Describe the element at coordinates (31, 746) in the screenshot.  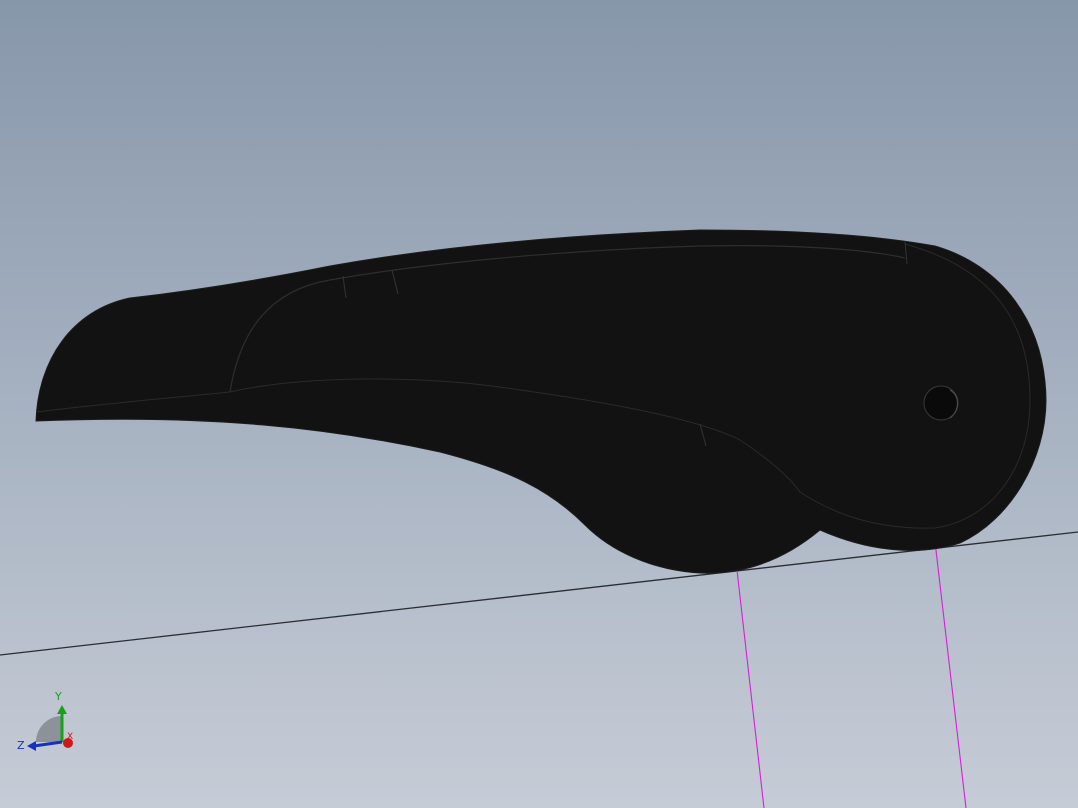
I see `z-axis-arrowhead` at that location.